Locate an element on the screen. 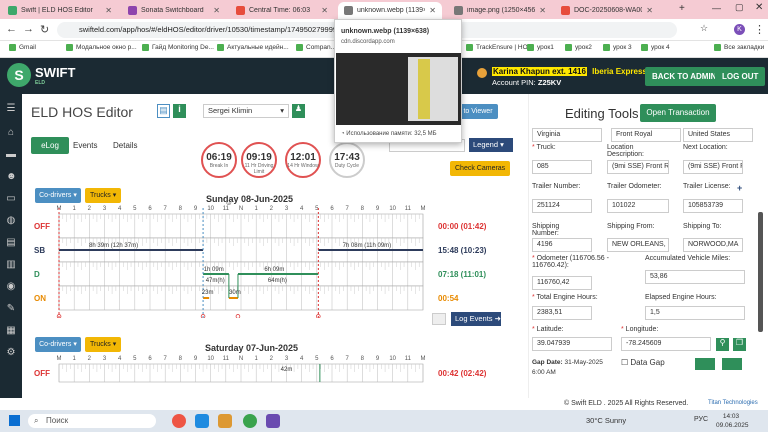 This screenshot has width=768, height=432. field-input: 39.047939 is located at coordinates (572, 344).